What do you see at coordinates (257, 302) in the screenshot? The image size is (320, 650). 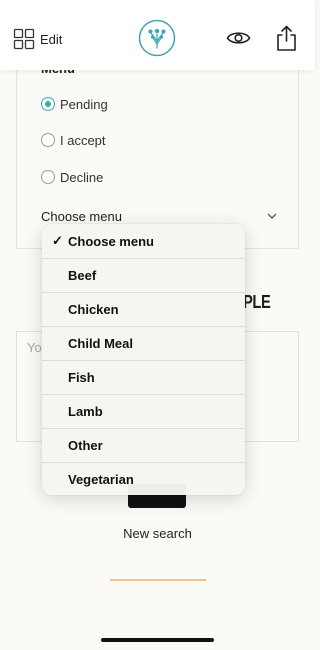 I see `section-title-partial: PLE` at bounding box center [257, 302].